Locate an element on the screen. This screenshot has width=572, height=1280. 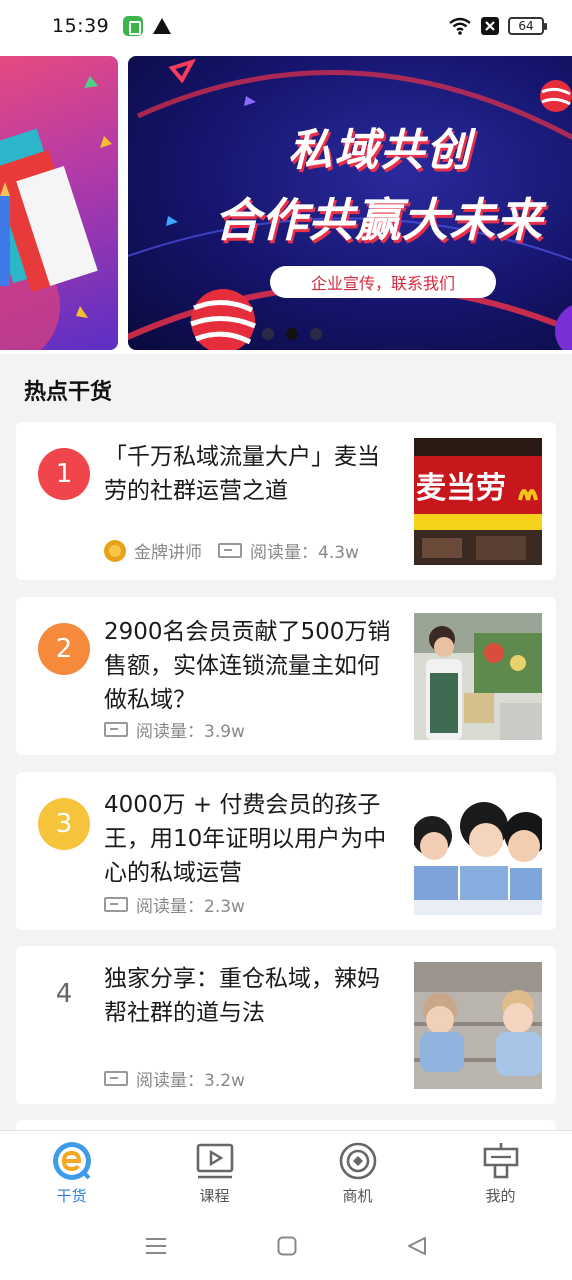
gold-medal-icon is located at coordinates (115, 550).